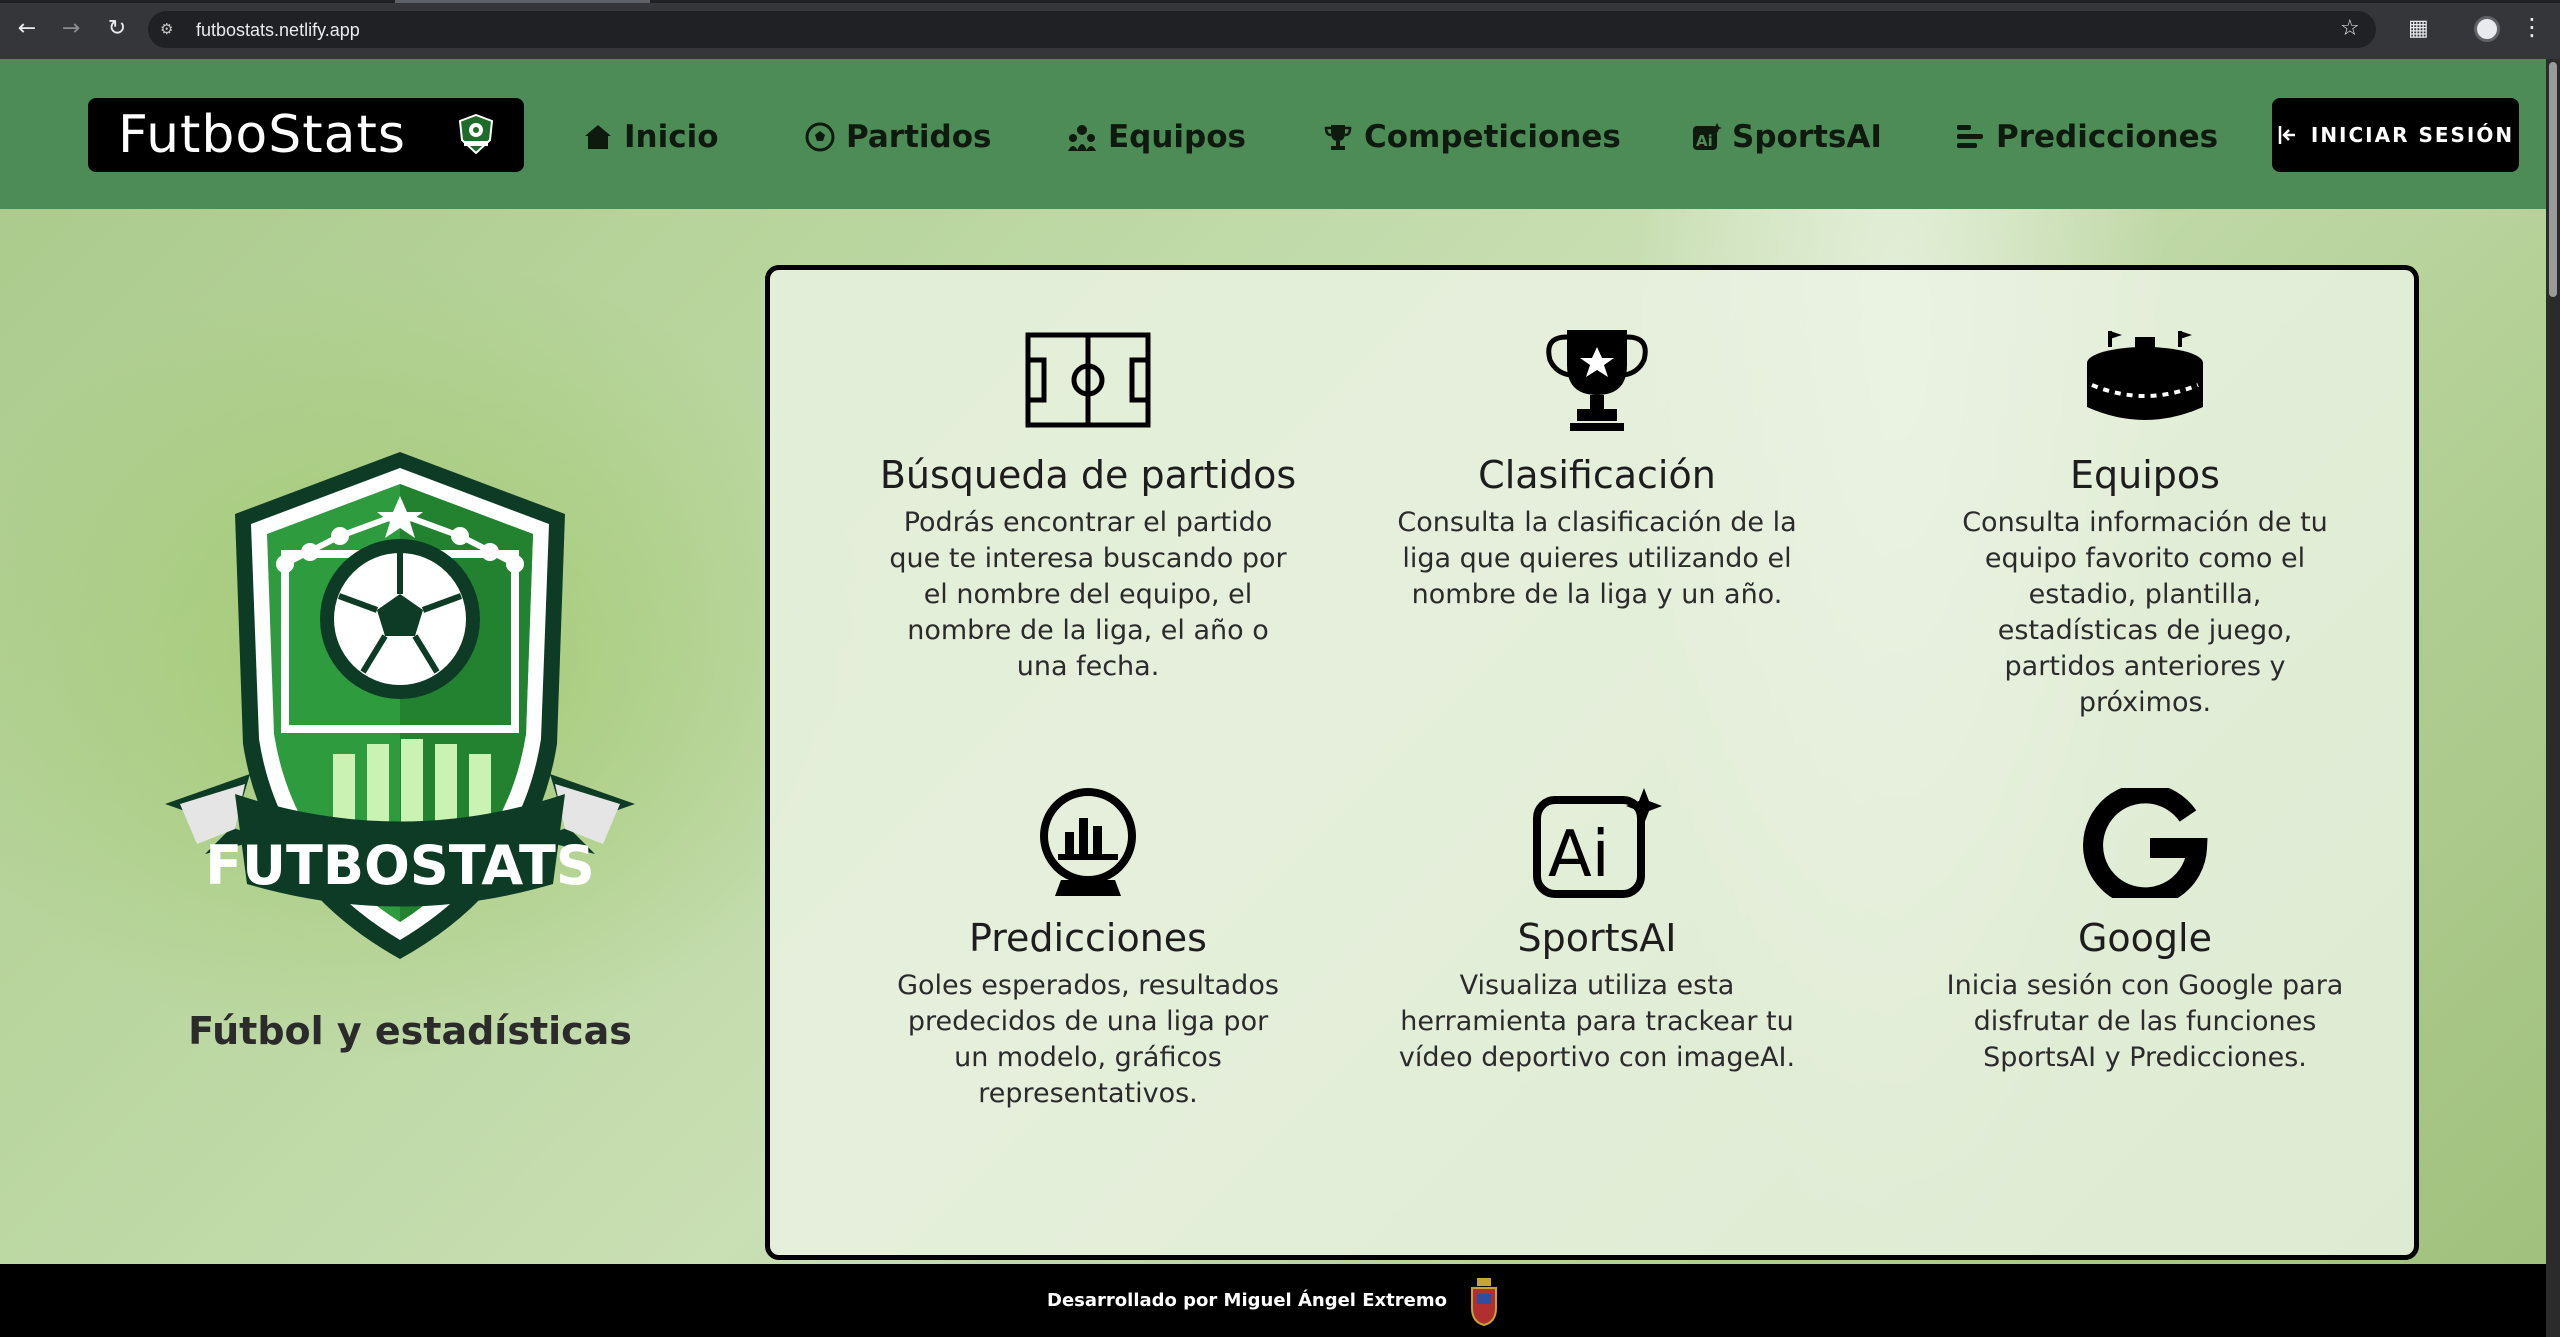 The width and height of the screenshot is (2560, 1337). What do you see at coordinates (476, 134) in the screenshot?
I see `logo-badge-icon` at bounding box center [476, 134].